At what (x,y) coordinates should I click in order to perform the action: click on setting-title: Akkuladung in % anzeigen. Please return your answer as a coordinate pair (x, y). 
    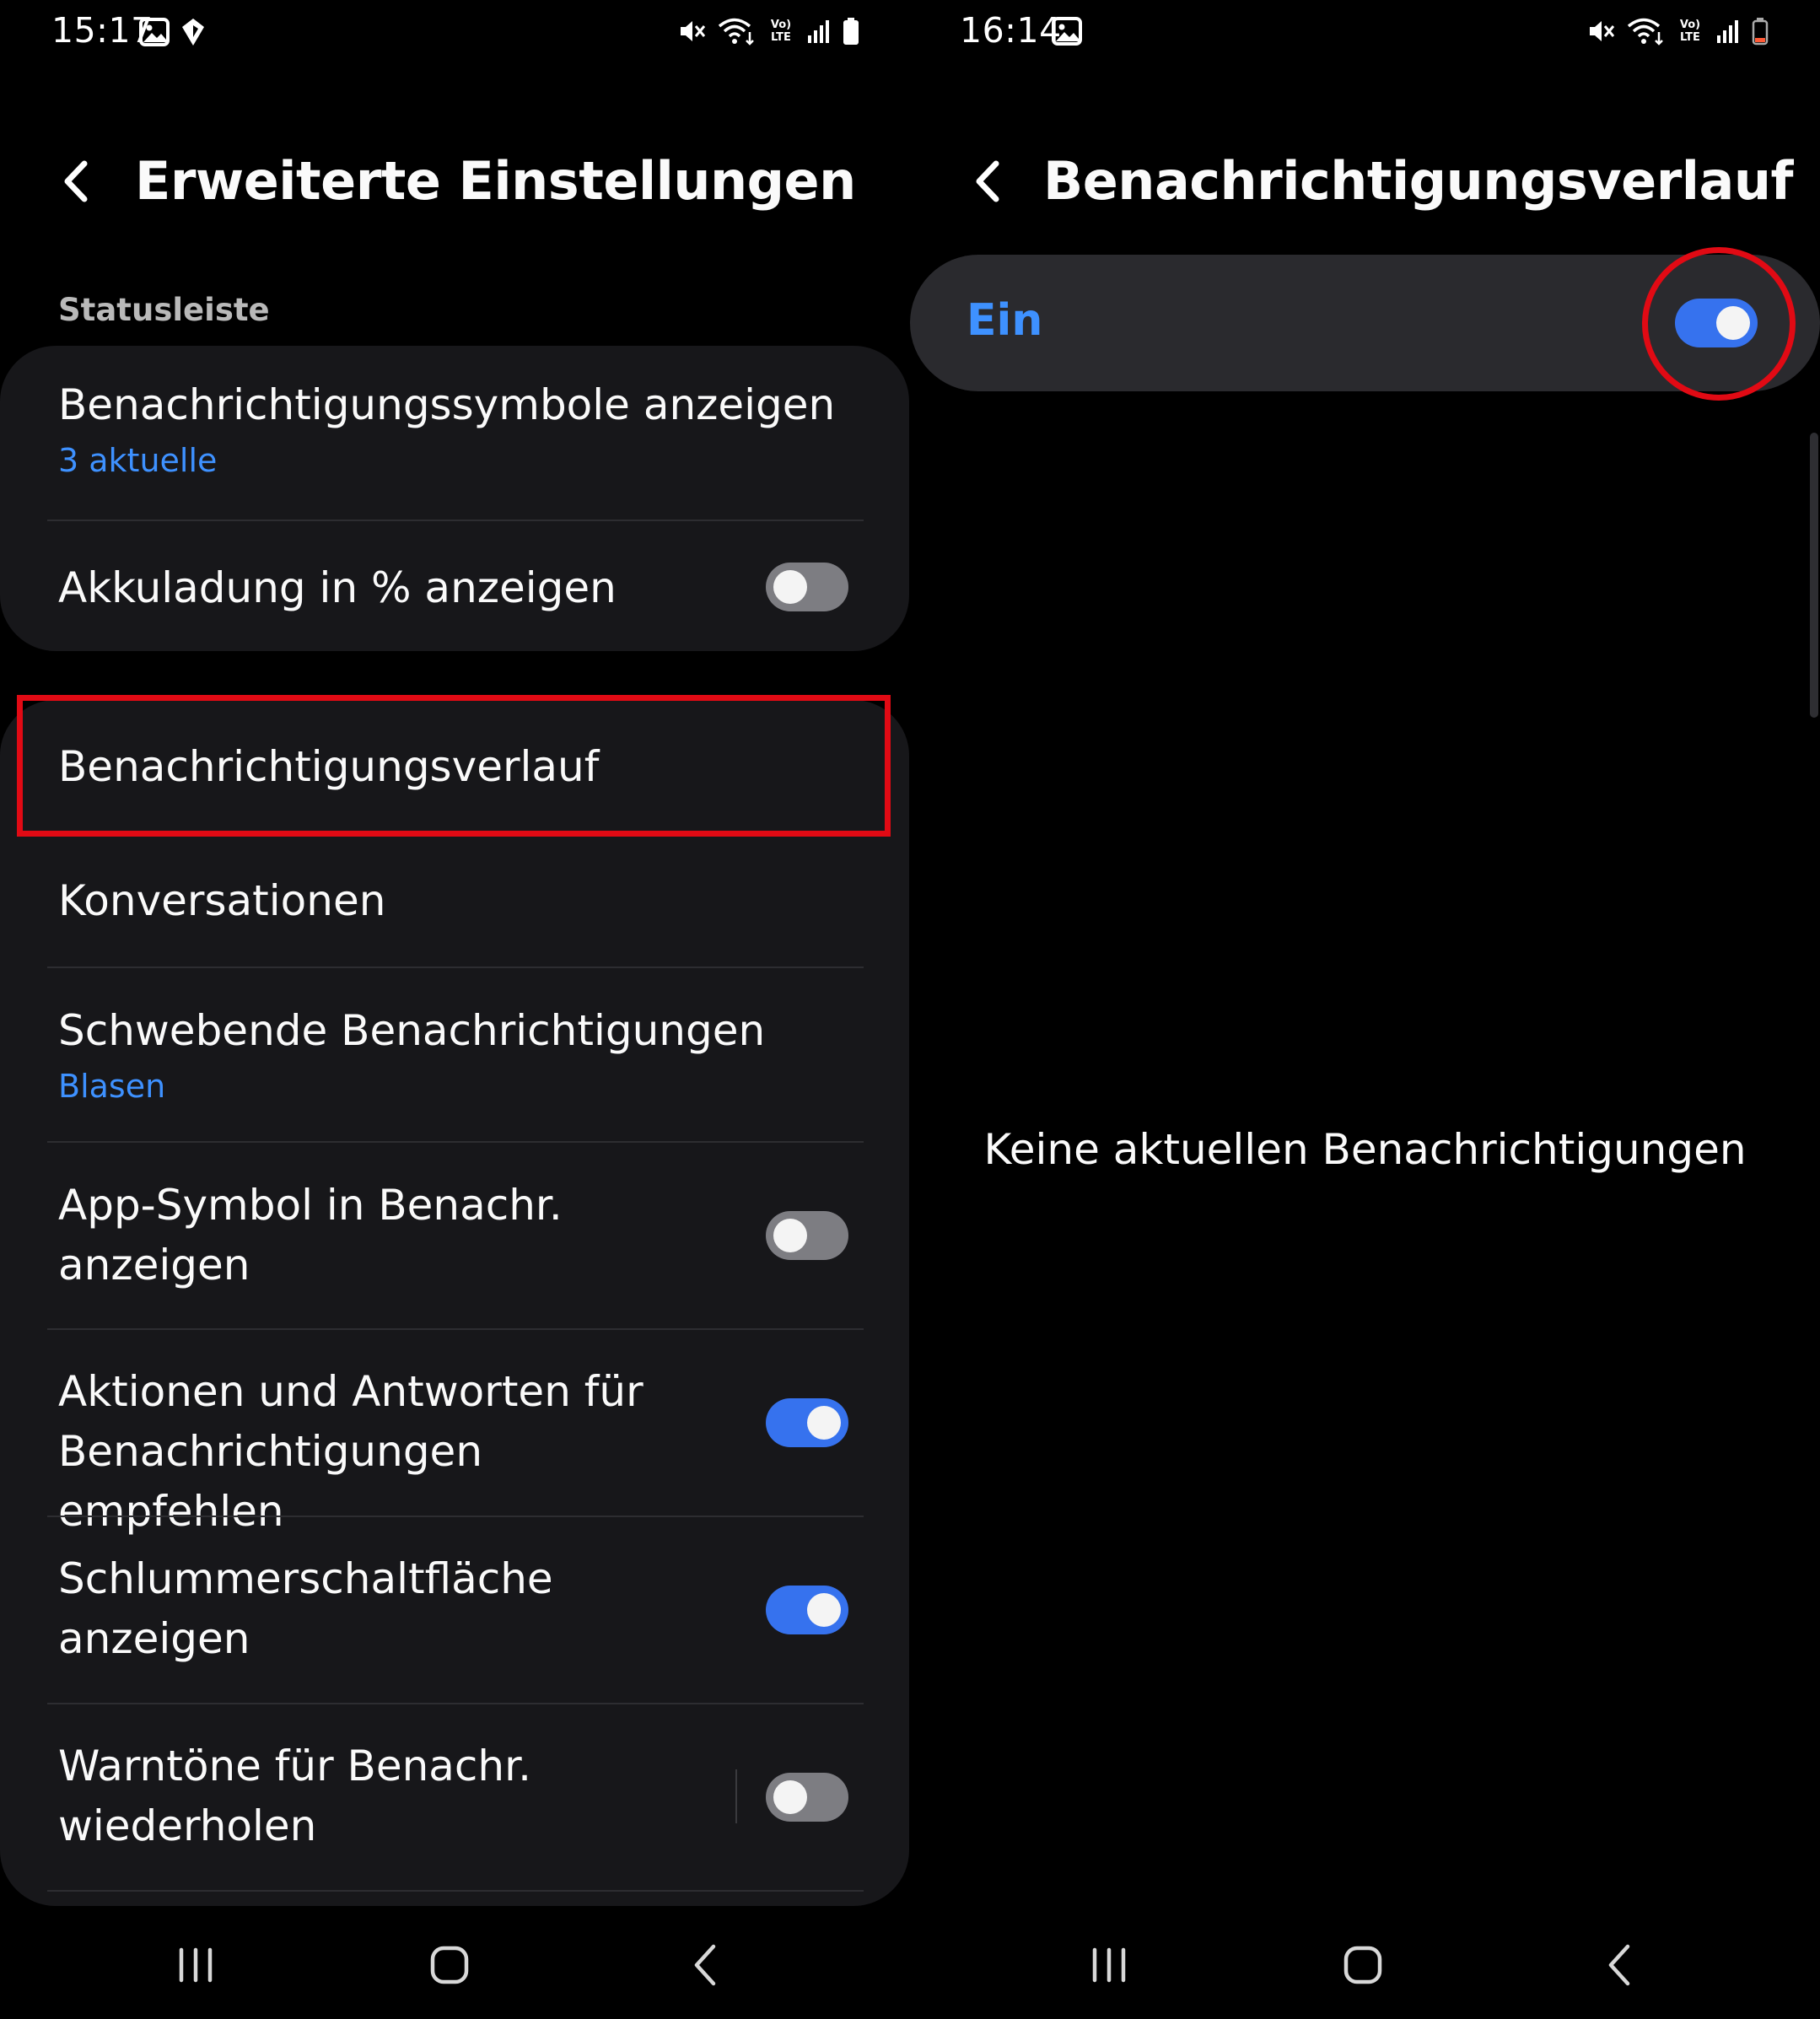
    Looking at the image, I should click on (338, 587).